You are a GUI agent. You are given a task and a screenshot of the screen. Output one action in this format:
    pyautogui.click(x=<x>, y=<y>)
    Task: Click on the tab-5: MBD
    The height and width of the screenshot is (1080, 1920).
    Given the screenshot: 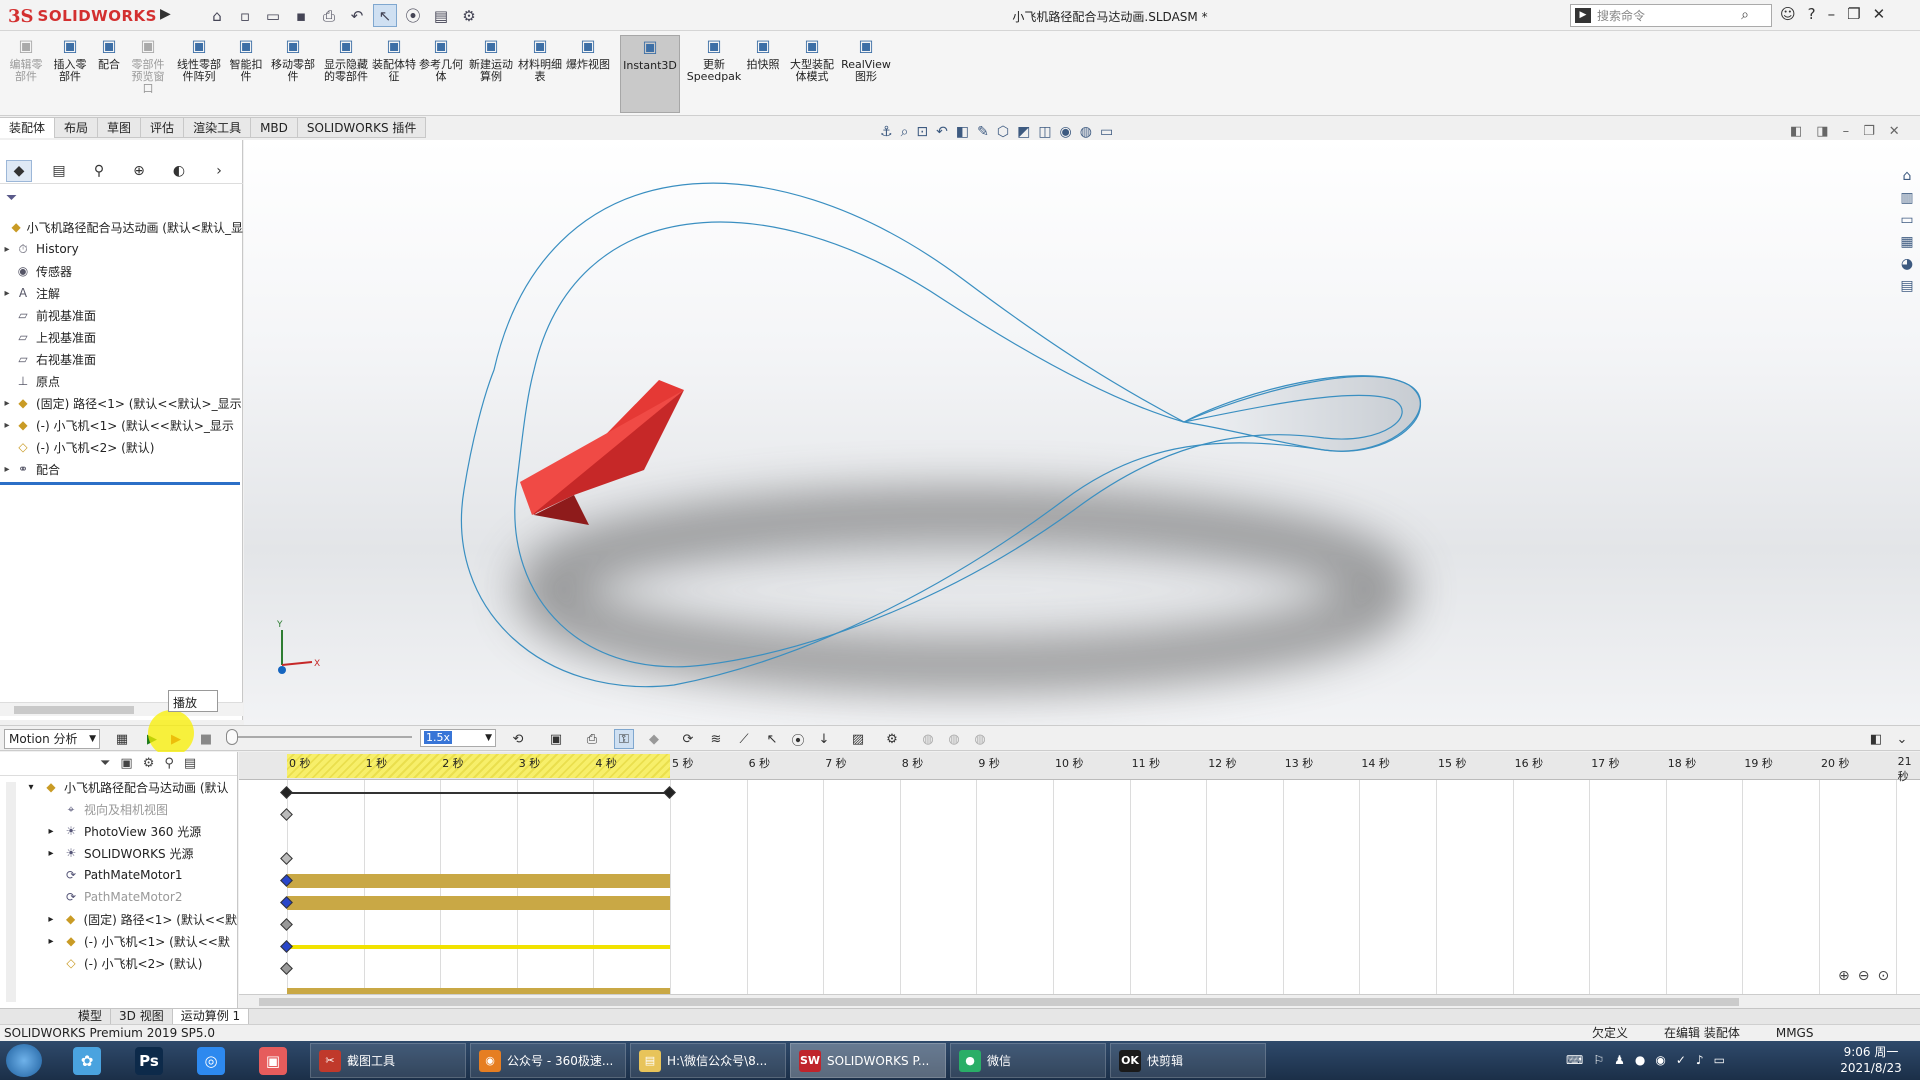 What is the action you would take?
    pyautogui.click(x=274, y=127)
    